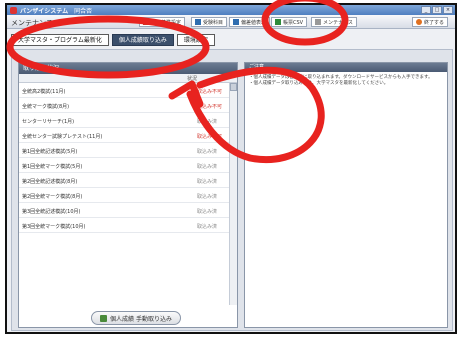 The width and height of the screenshot is (462, 337). What do you see at coordinates (141, 319) in the screenshot?
I see `manual-import-label: 個人成績 手動取り込み` at bounding box center [141, 319].